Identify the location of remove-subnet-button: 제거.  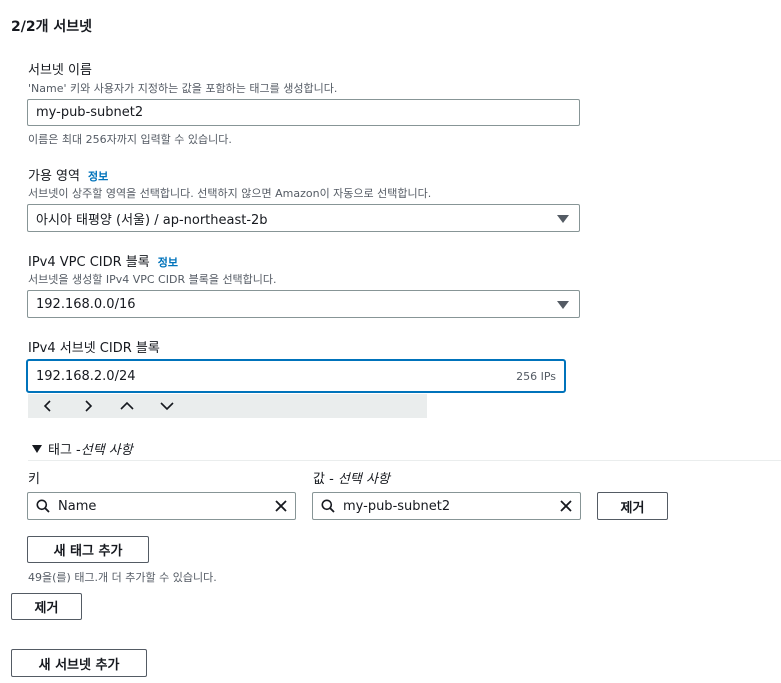
(46, 606).